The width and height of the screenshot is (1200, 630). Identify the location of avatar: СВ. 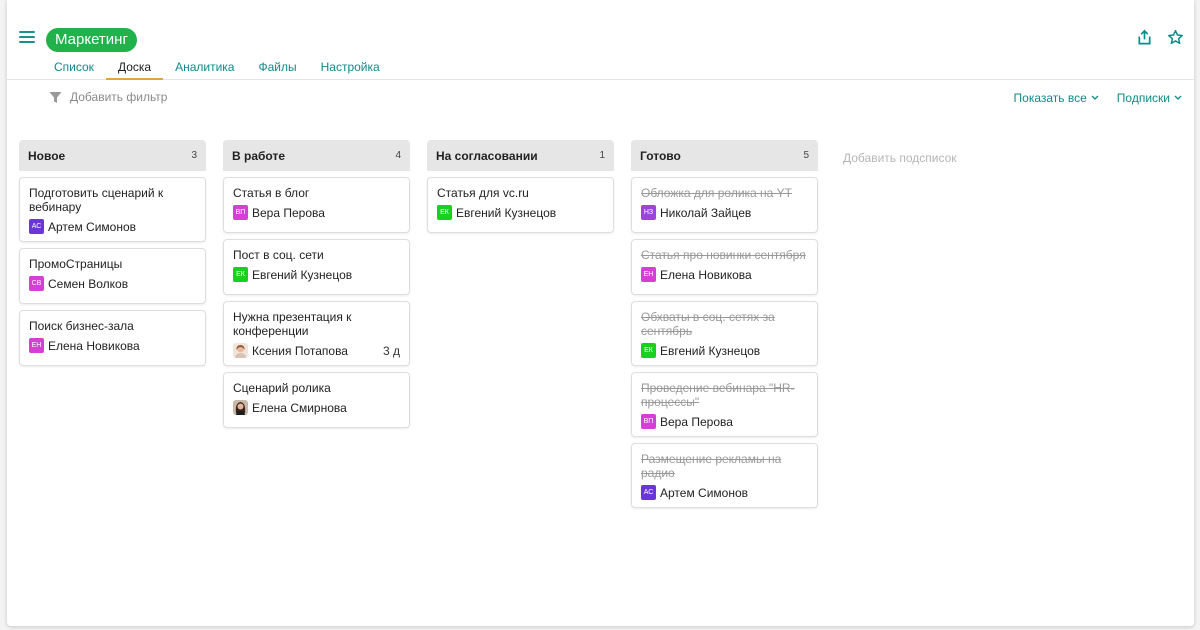
(36, 283).